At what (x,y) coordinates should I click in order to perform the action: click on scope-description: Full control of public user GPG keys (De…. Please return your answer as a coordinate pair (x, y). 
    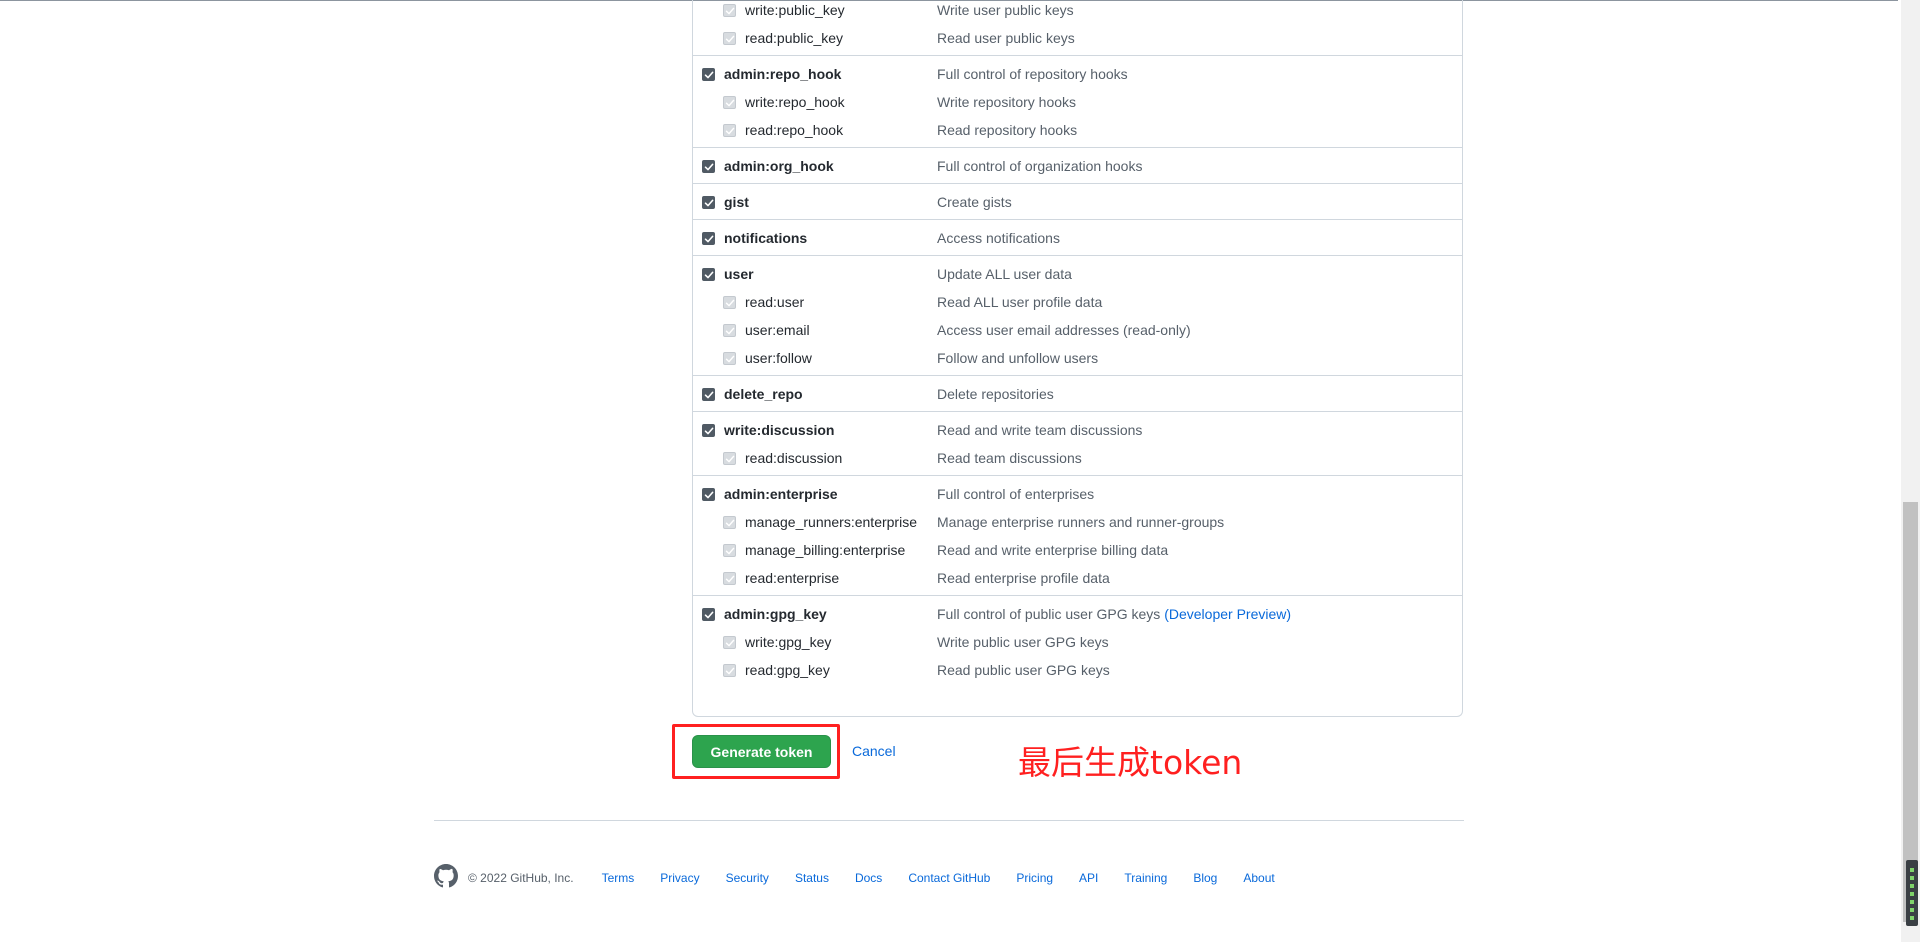
    Looking at the image, I should click on (1114, 614).